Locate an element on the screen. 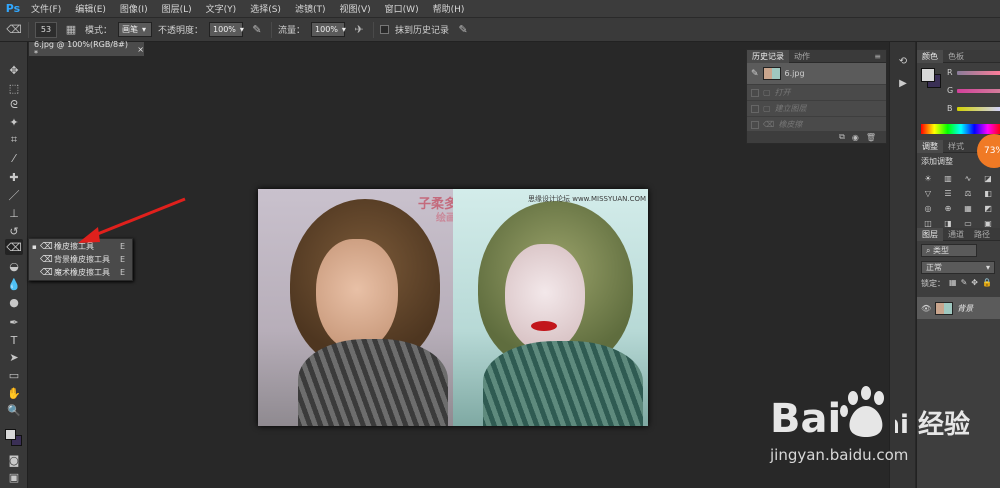 The height and width of the screenshot is (488, 1000). path-selection-tool-icon: ➤ is located at coordinates (14, 357).